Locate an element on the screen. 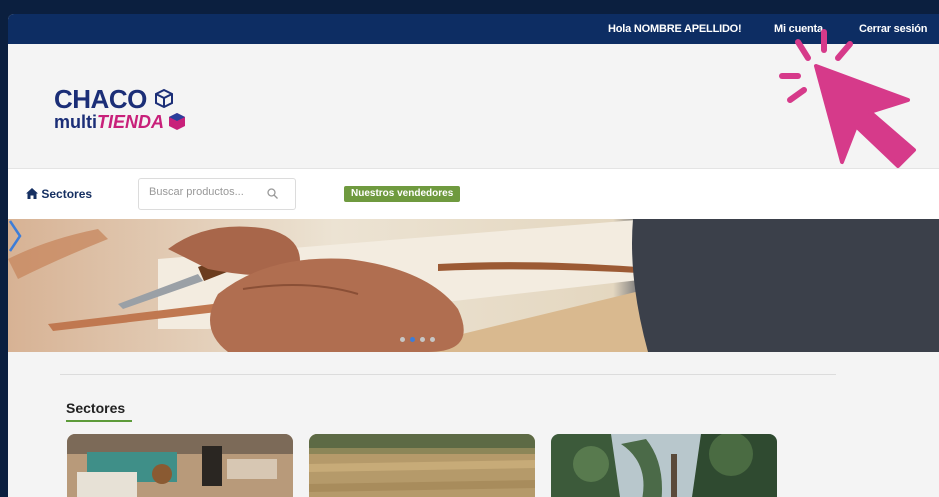  box-icon is located at coordinates (163, 98).